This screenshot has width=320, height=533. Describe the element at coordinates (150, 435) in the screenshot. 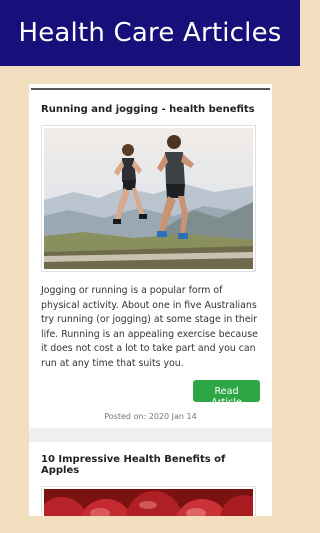

I see `card-separator` at that location.